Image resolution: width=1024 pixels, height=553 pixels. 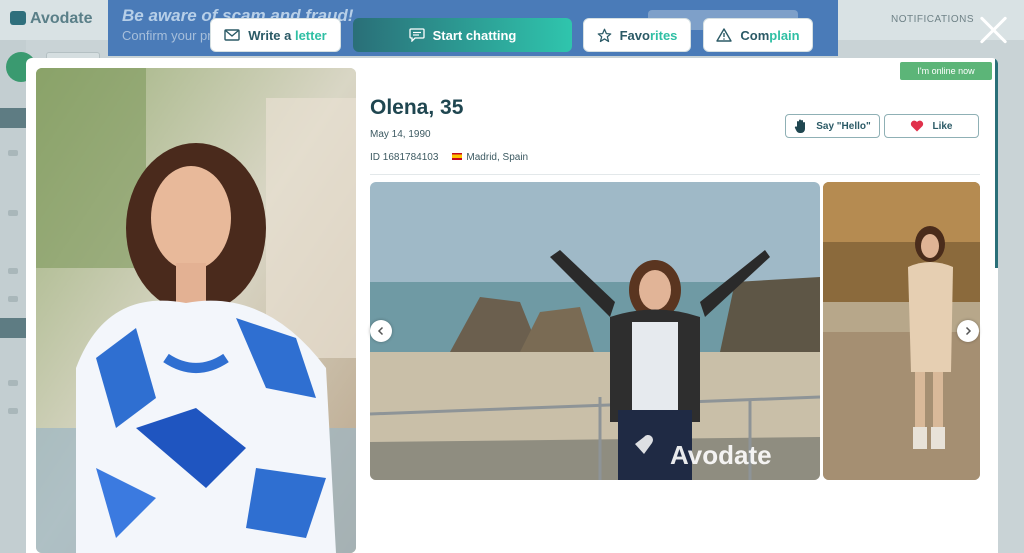 I want to click on profile-location: Madrid, Spain, so click(x=490, y=157).